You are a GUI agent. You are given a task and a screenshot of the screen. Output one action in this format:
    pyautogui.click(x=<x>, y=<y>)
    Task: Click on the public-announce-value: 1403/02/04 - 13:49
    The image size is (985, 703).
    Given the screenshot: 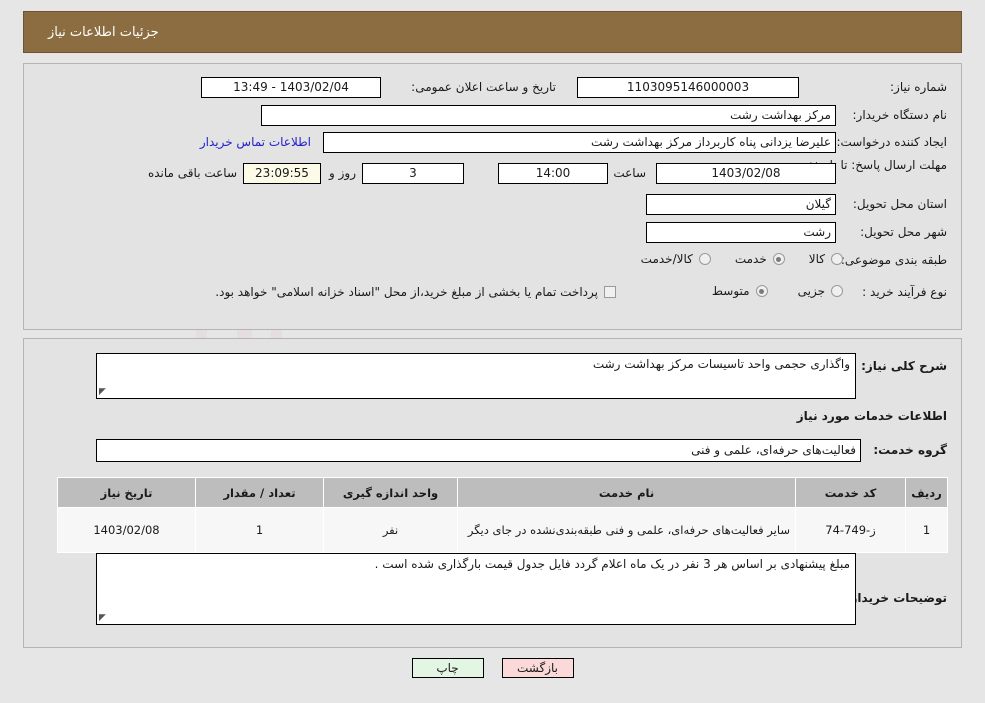 What is the action you would take?
    pyautogui.click(x=291, y=87)
    